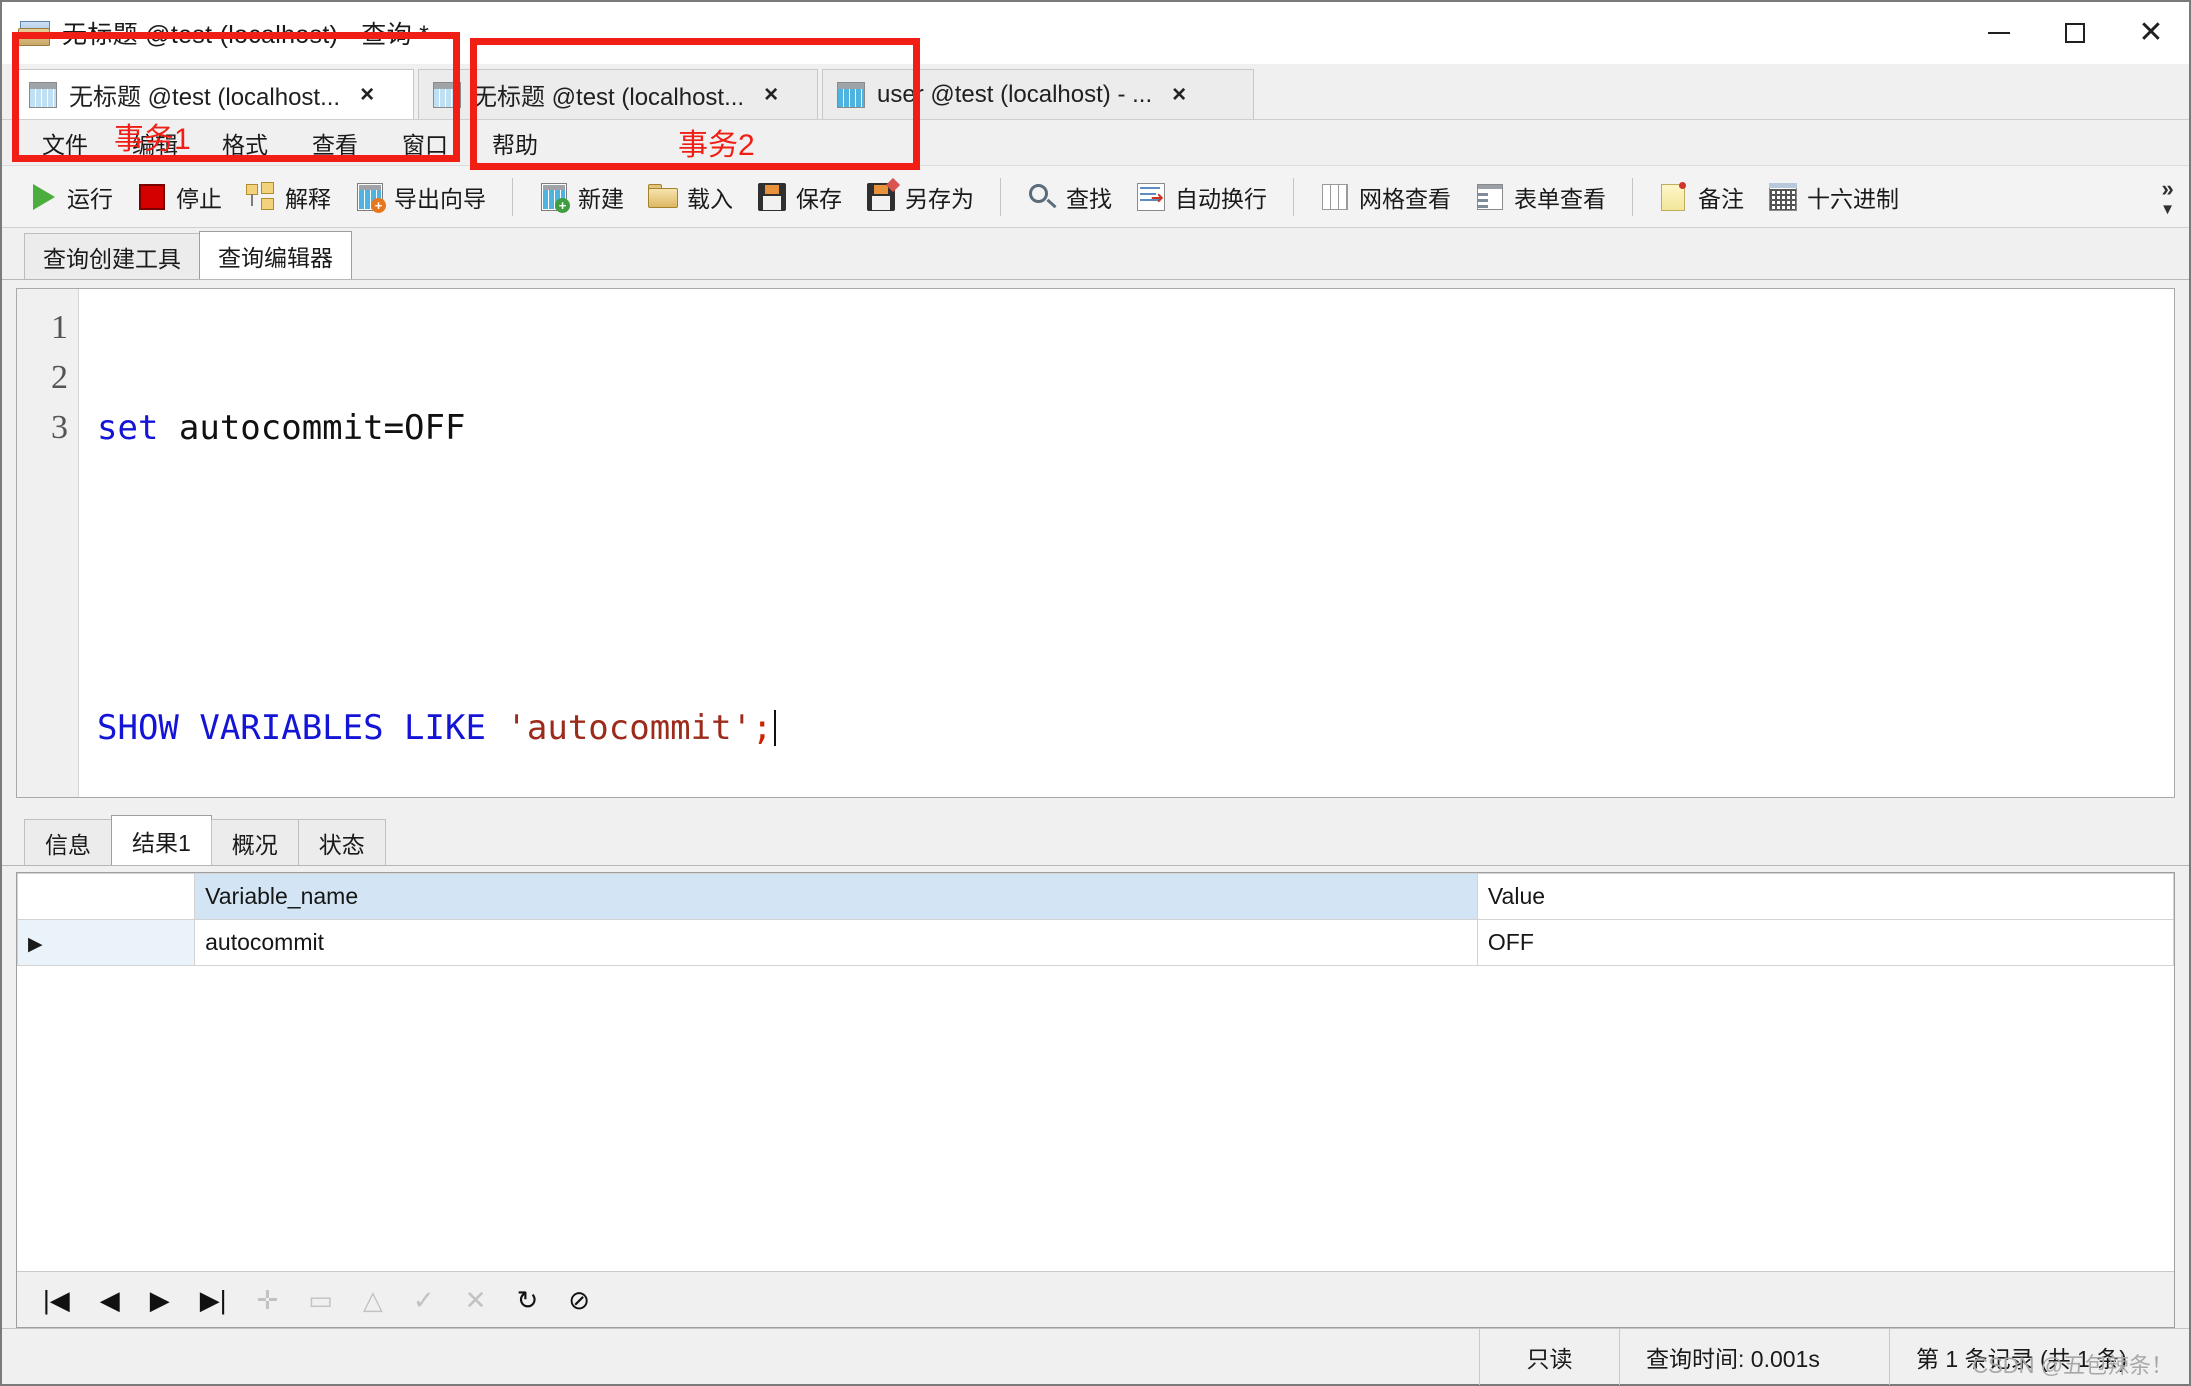  I want to click on new-query-button: + 新建, so click(581, 197).